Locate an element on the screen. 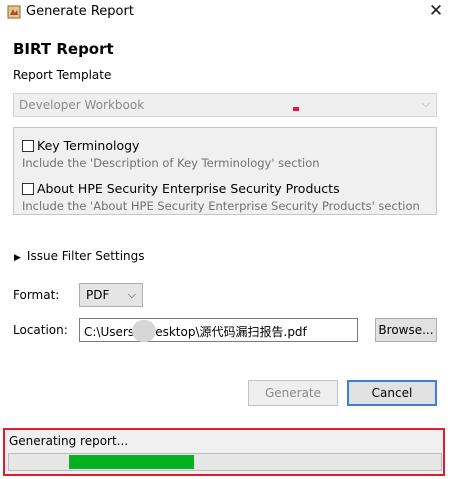 The width and height of the screenshot is (450, 479). progress-fill is located at coordinates (131, 462).